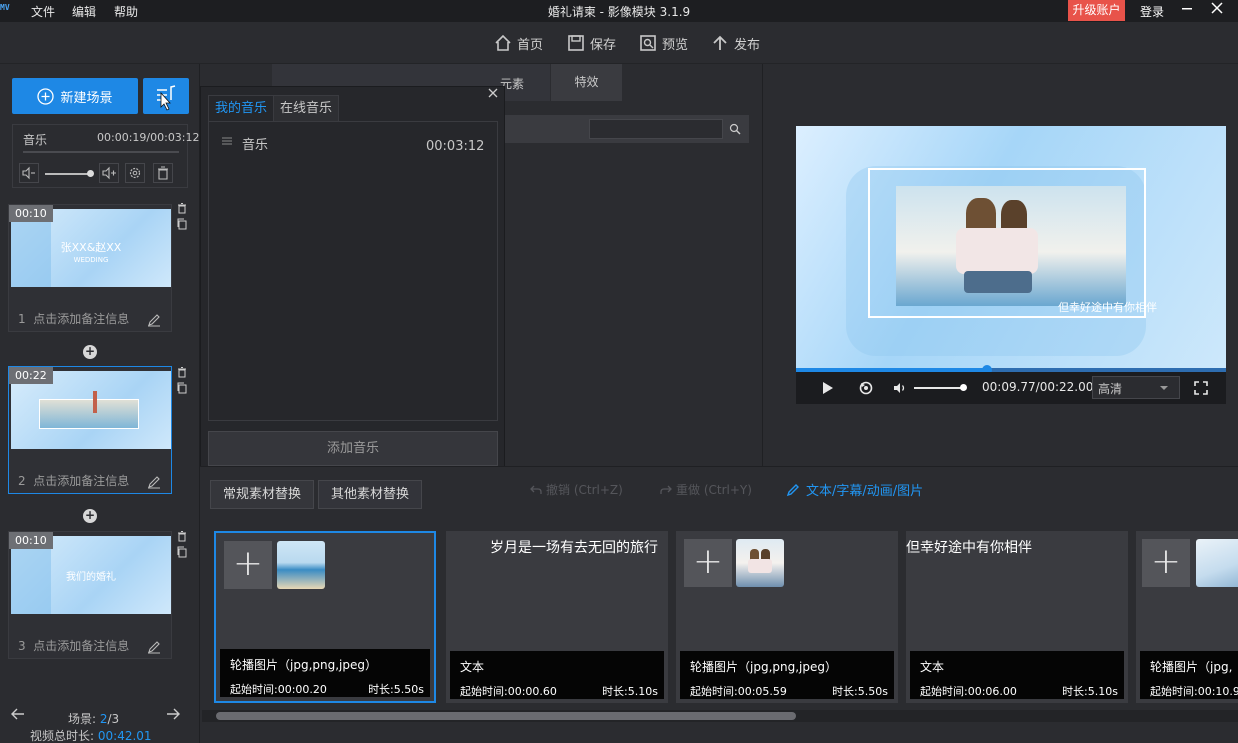 The image size is (1238, 743). I want to click on card-4-text: 但幸好途中有你相伴, so click(969, 547).